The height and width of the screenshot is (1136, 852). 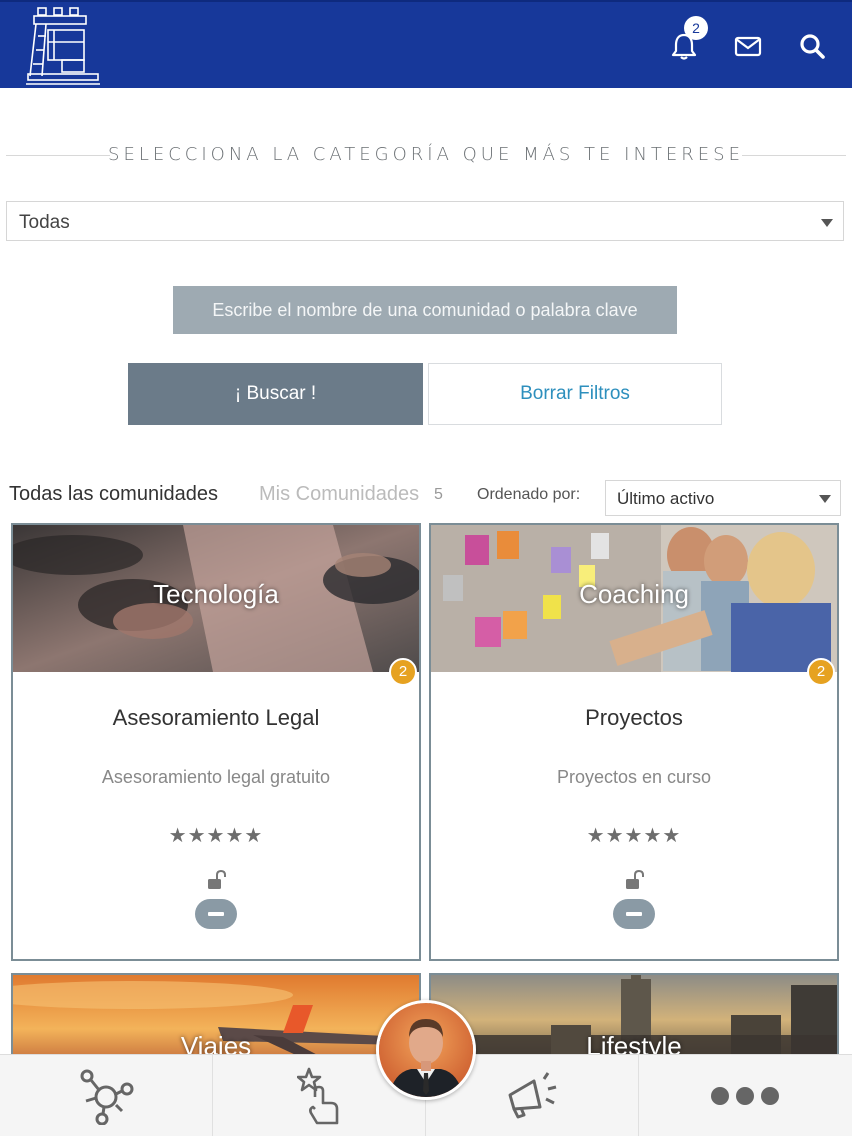 I want to click on clear-filters-button: Borrar Filtros, so click(x=575, y=394).